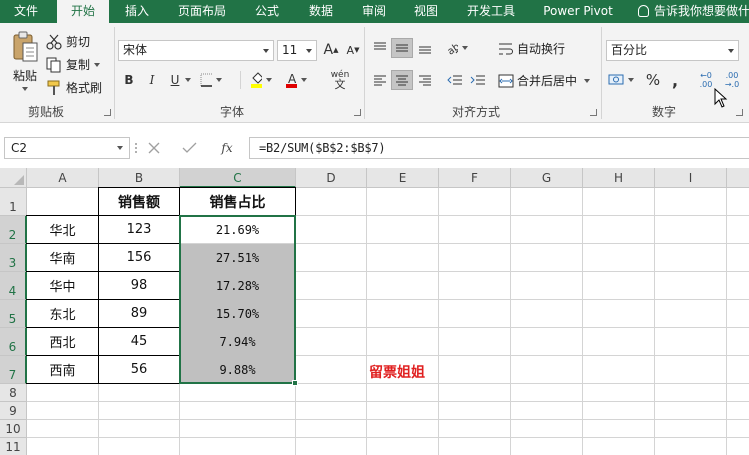 This screenshot has height=455, width=749. Describe the element at coordinates (13, 286) in the screenshot. I see `row-header-4: 4` at that location.